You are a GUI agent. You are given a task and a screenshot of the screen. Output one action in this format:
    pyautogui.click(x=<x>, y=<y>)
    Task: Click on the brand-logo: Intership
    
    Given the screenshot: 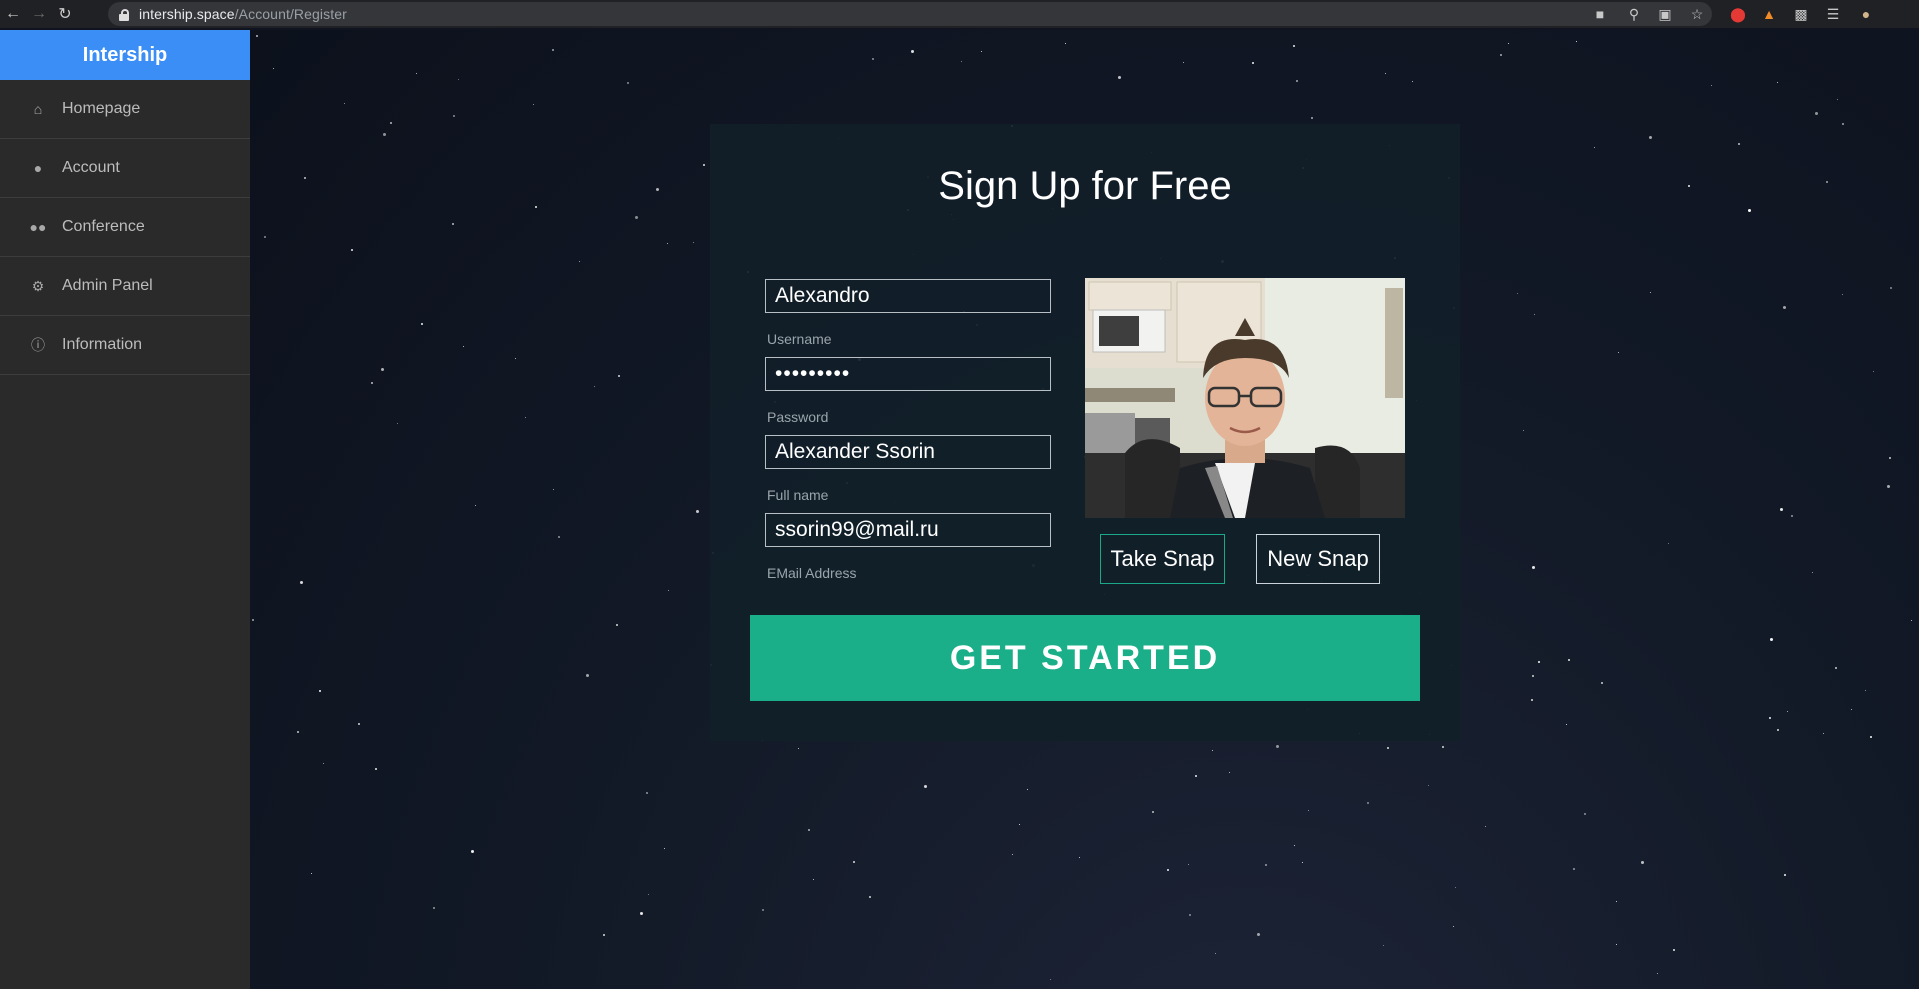 What is the action you would take?
    pyautogui.click(x=125, y=55)
    